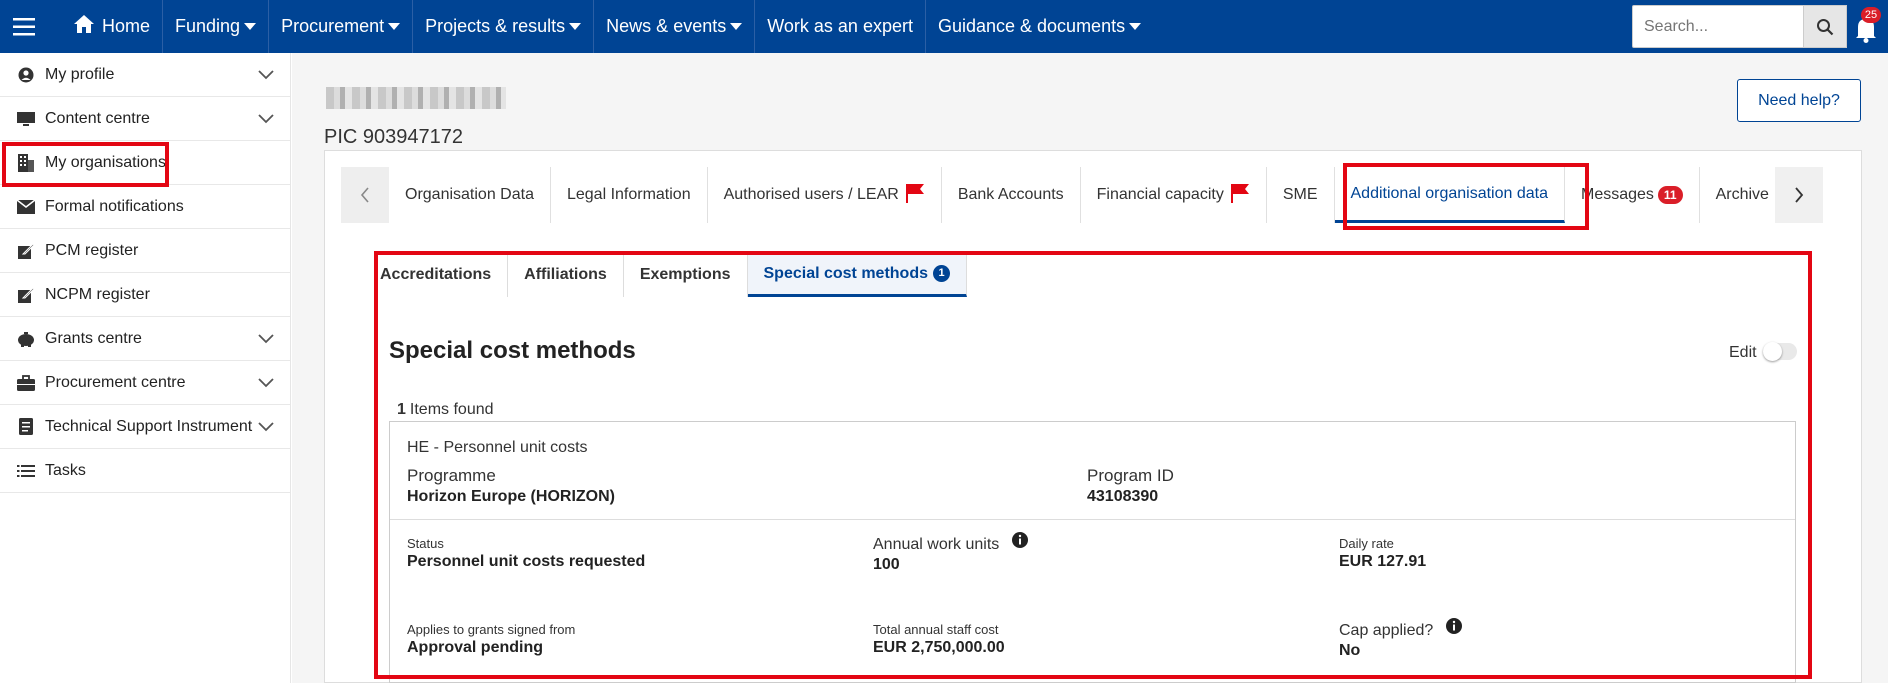 The height and width of the screenshot is (683, 1888). Describe the element at coordinates (145, 339) in the screenshot. I see `sidebar-item-grants-centre: Grants centre` at that location.